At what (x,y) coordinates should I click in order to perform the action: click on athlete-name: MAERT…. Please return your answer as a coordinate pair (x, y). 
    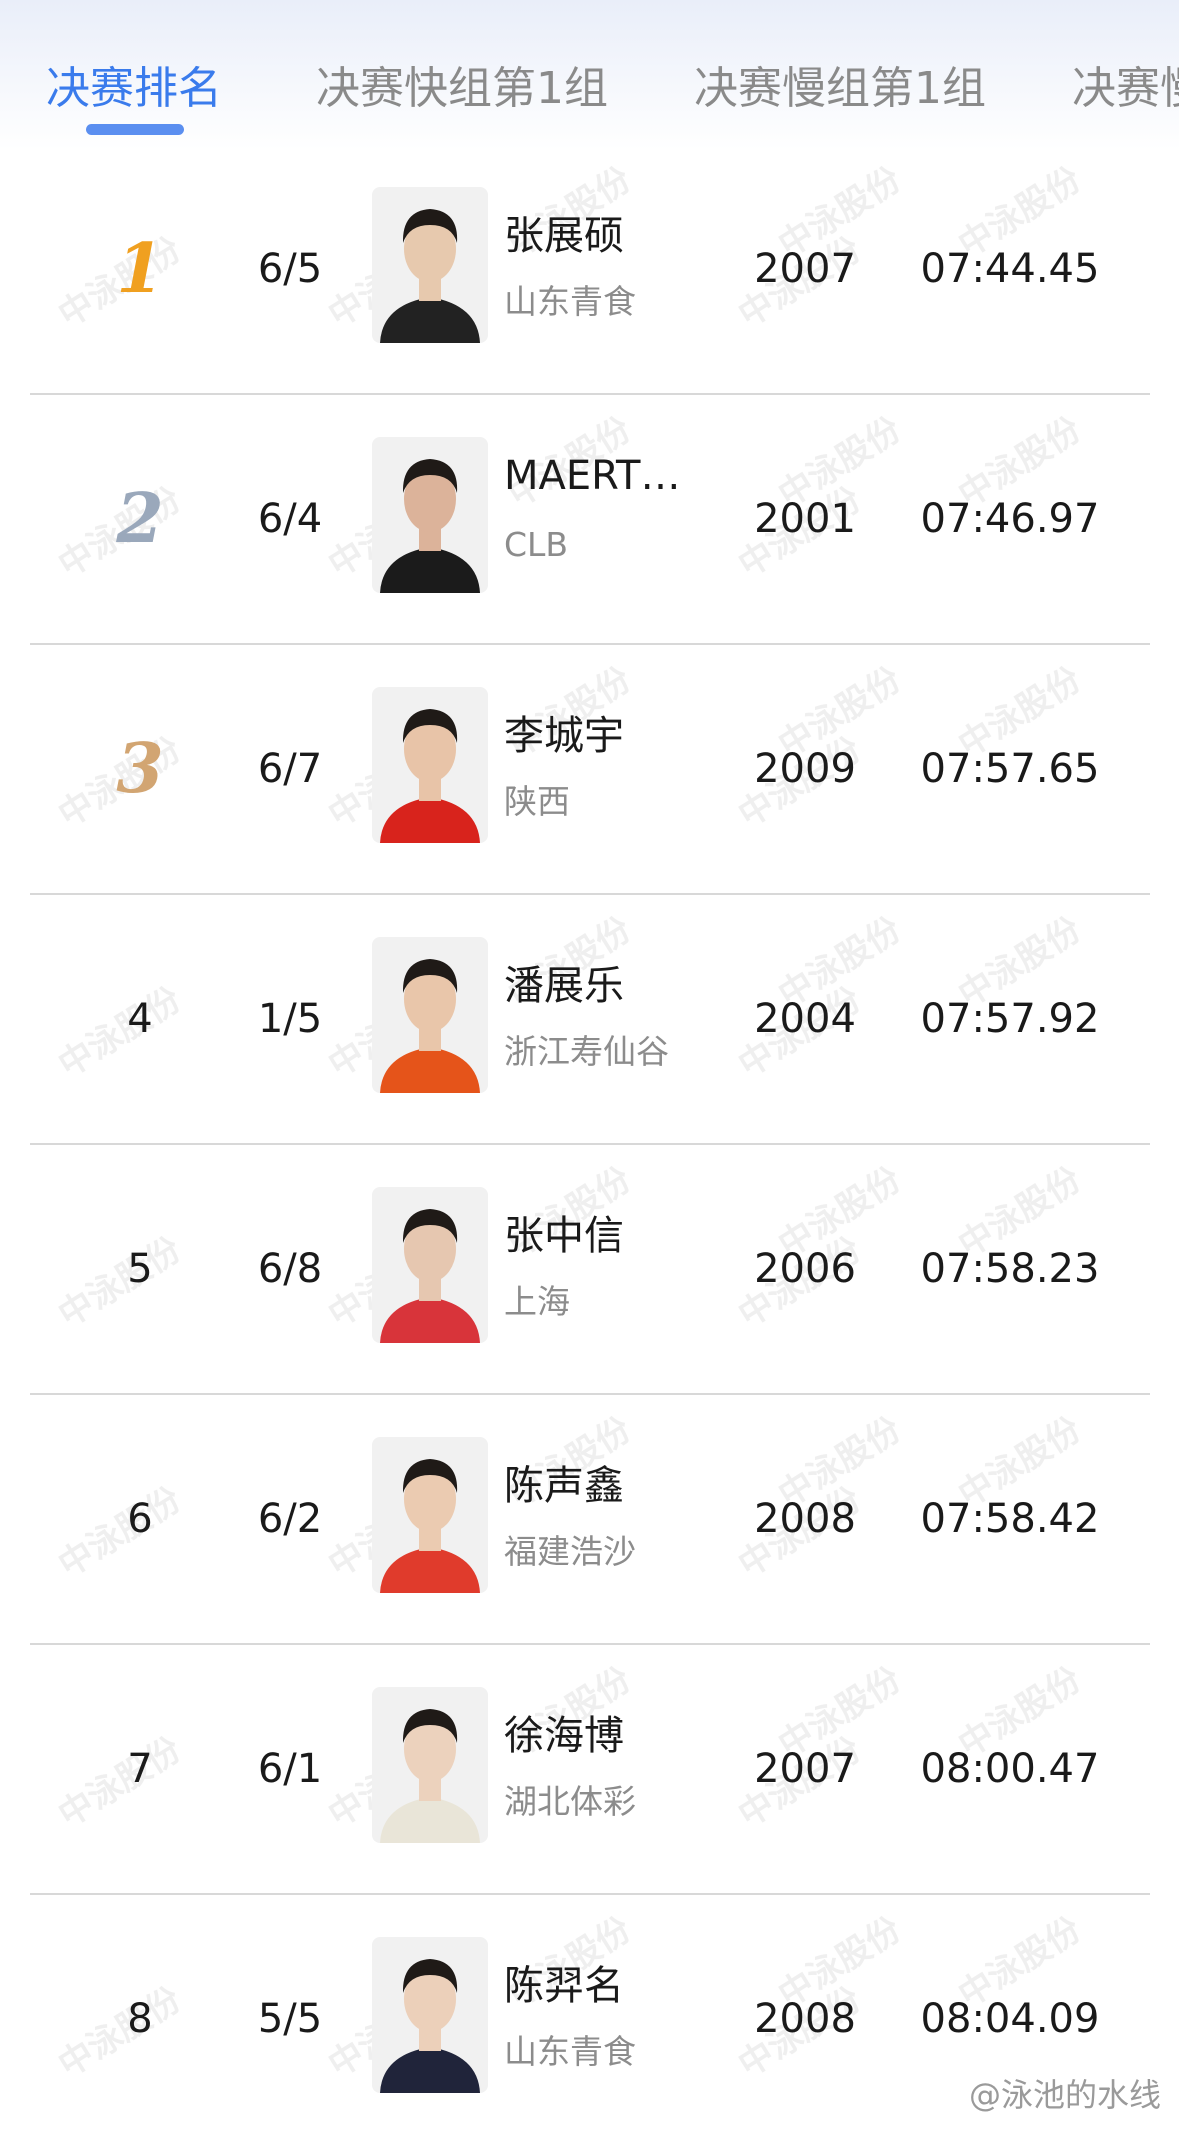
    Looking at the image, I should click on (592, 476).